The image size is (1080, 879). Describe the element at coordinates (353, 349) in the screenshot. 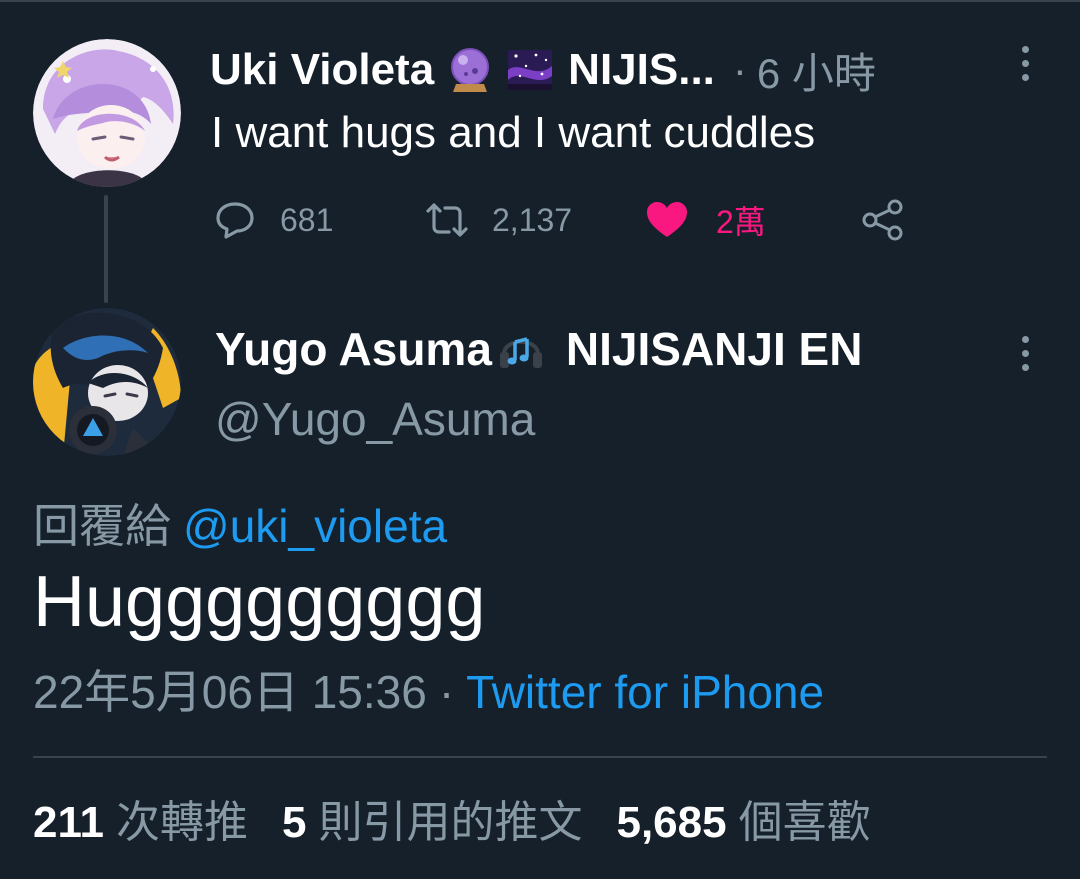

I see `display-name: Yugo Asuma` at that location.